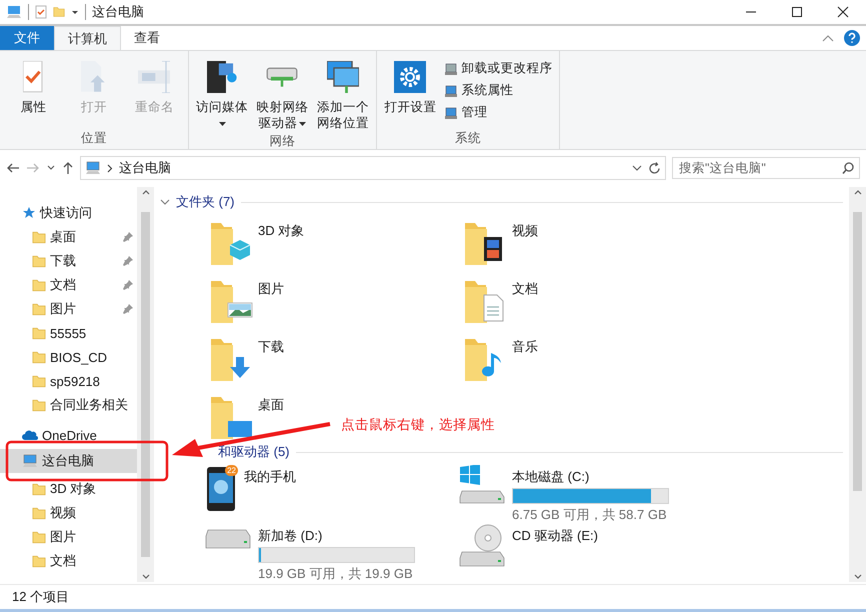  What do you see at coordinates (205, 202) in the screenshot?
I see `section-heading: 文件夹 (7)` at bounding box center [205, 202].